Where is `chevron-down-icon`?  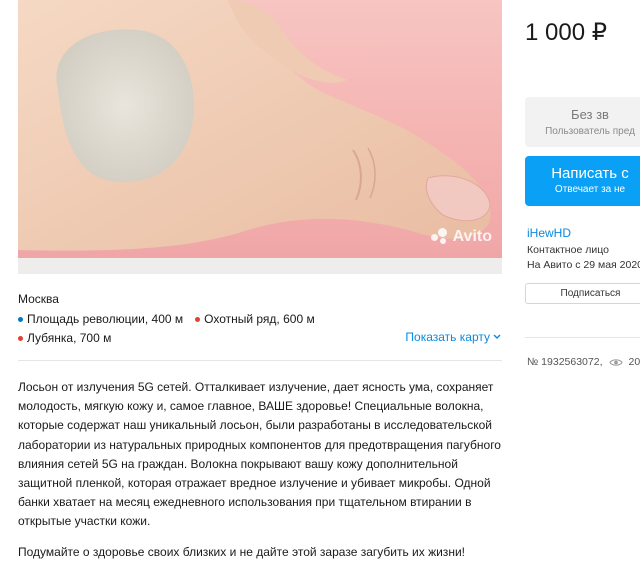
chevron-down-icon is located at coordinates (497, 336).